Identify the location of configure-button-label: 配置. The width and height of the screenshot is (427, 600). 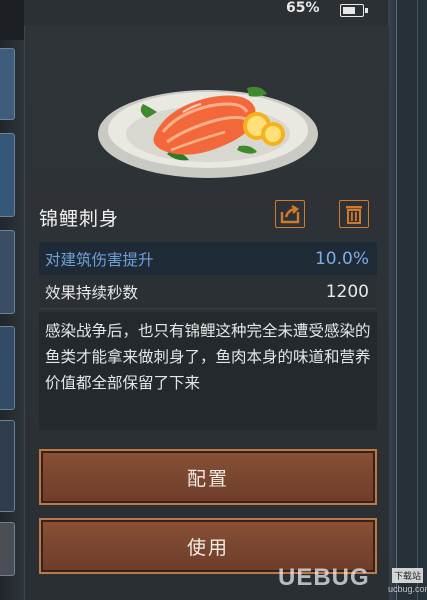
(207, 478).